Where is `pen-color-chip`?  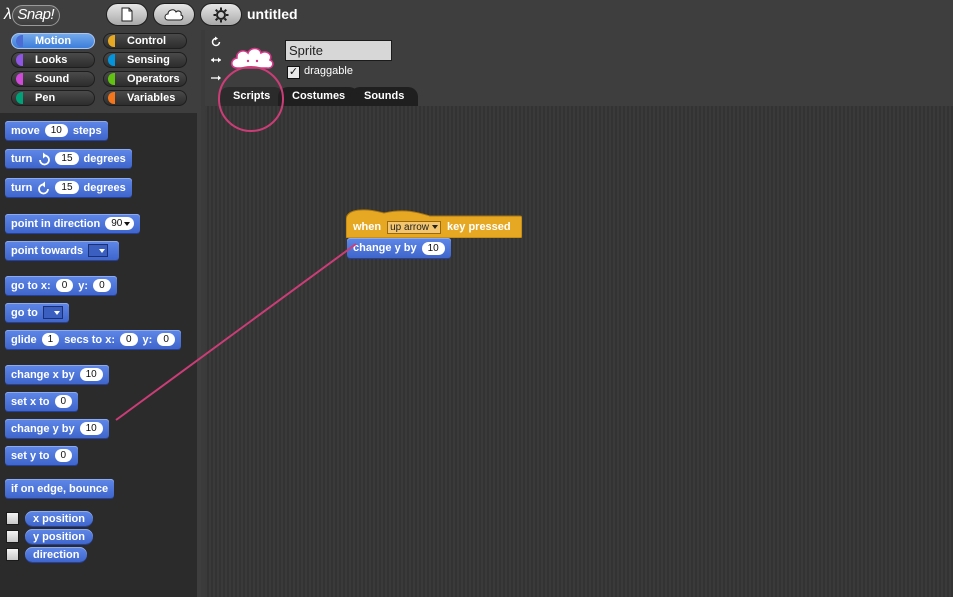
pen-color-chip is located at coordinates (19, 98).